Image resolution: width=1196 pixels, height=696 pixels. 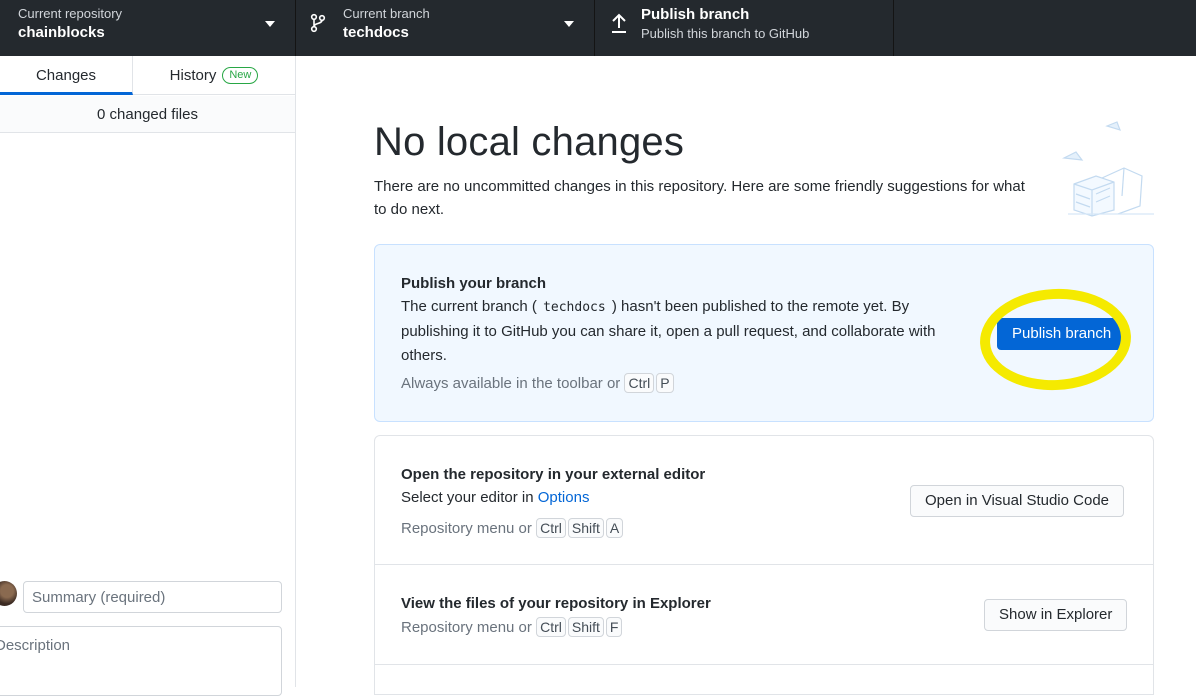 I want to click on editor-card-hint: Repository menu or Ctrl Shift A, so click(x=513, y=528).